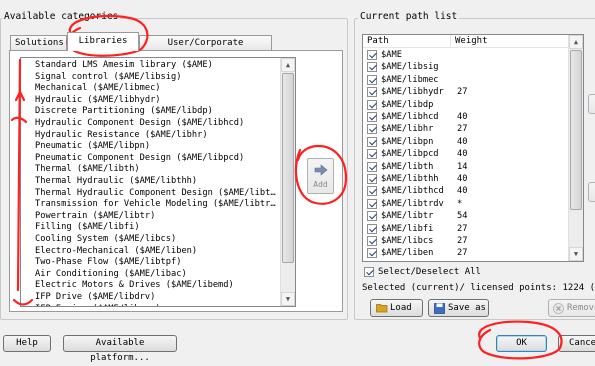 Image resolution: width=595 pixels, height=366 pixels. What do you see at coordinates (321, 170) in the screenshot?
I see `arrow-right-icon` at bounding box center [321, 170].